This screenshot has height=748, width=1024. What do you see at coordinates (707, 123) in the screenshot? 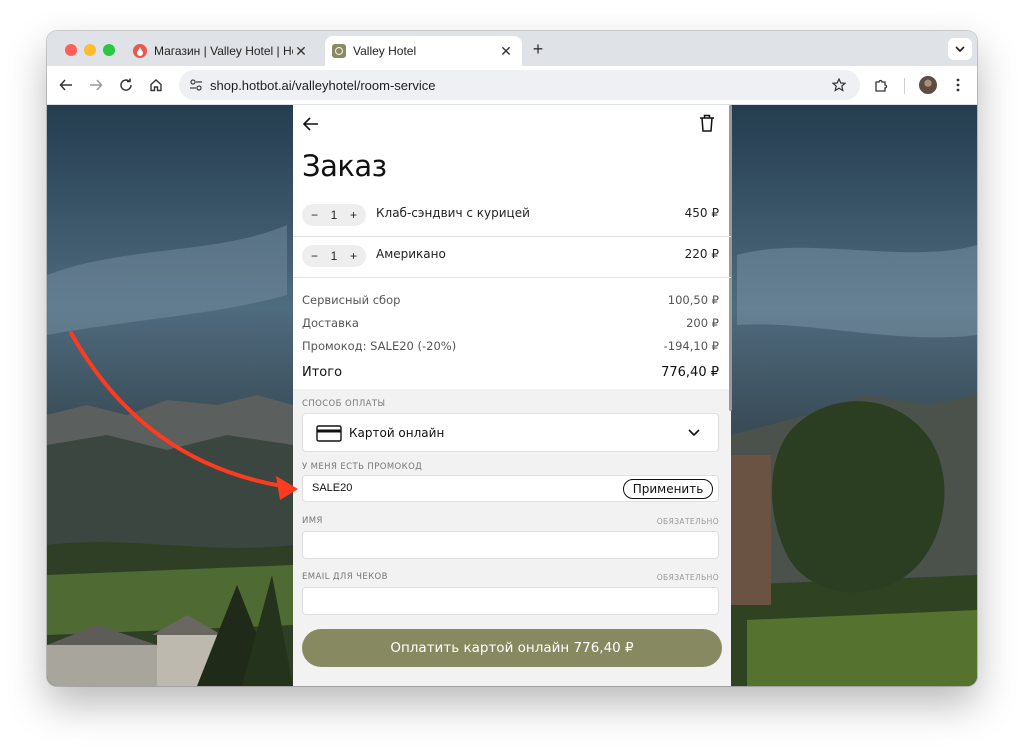
I see `trash-icon` at bounding box center [707, 123].